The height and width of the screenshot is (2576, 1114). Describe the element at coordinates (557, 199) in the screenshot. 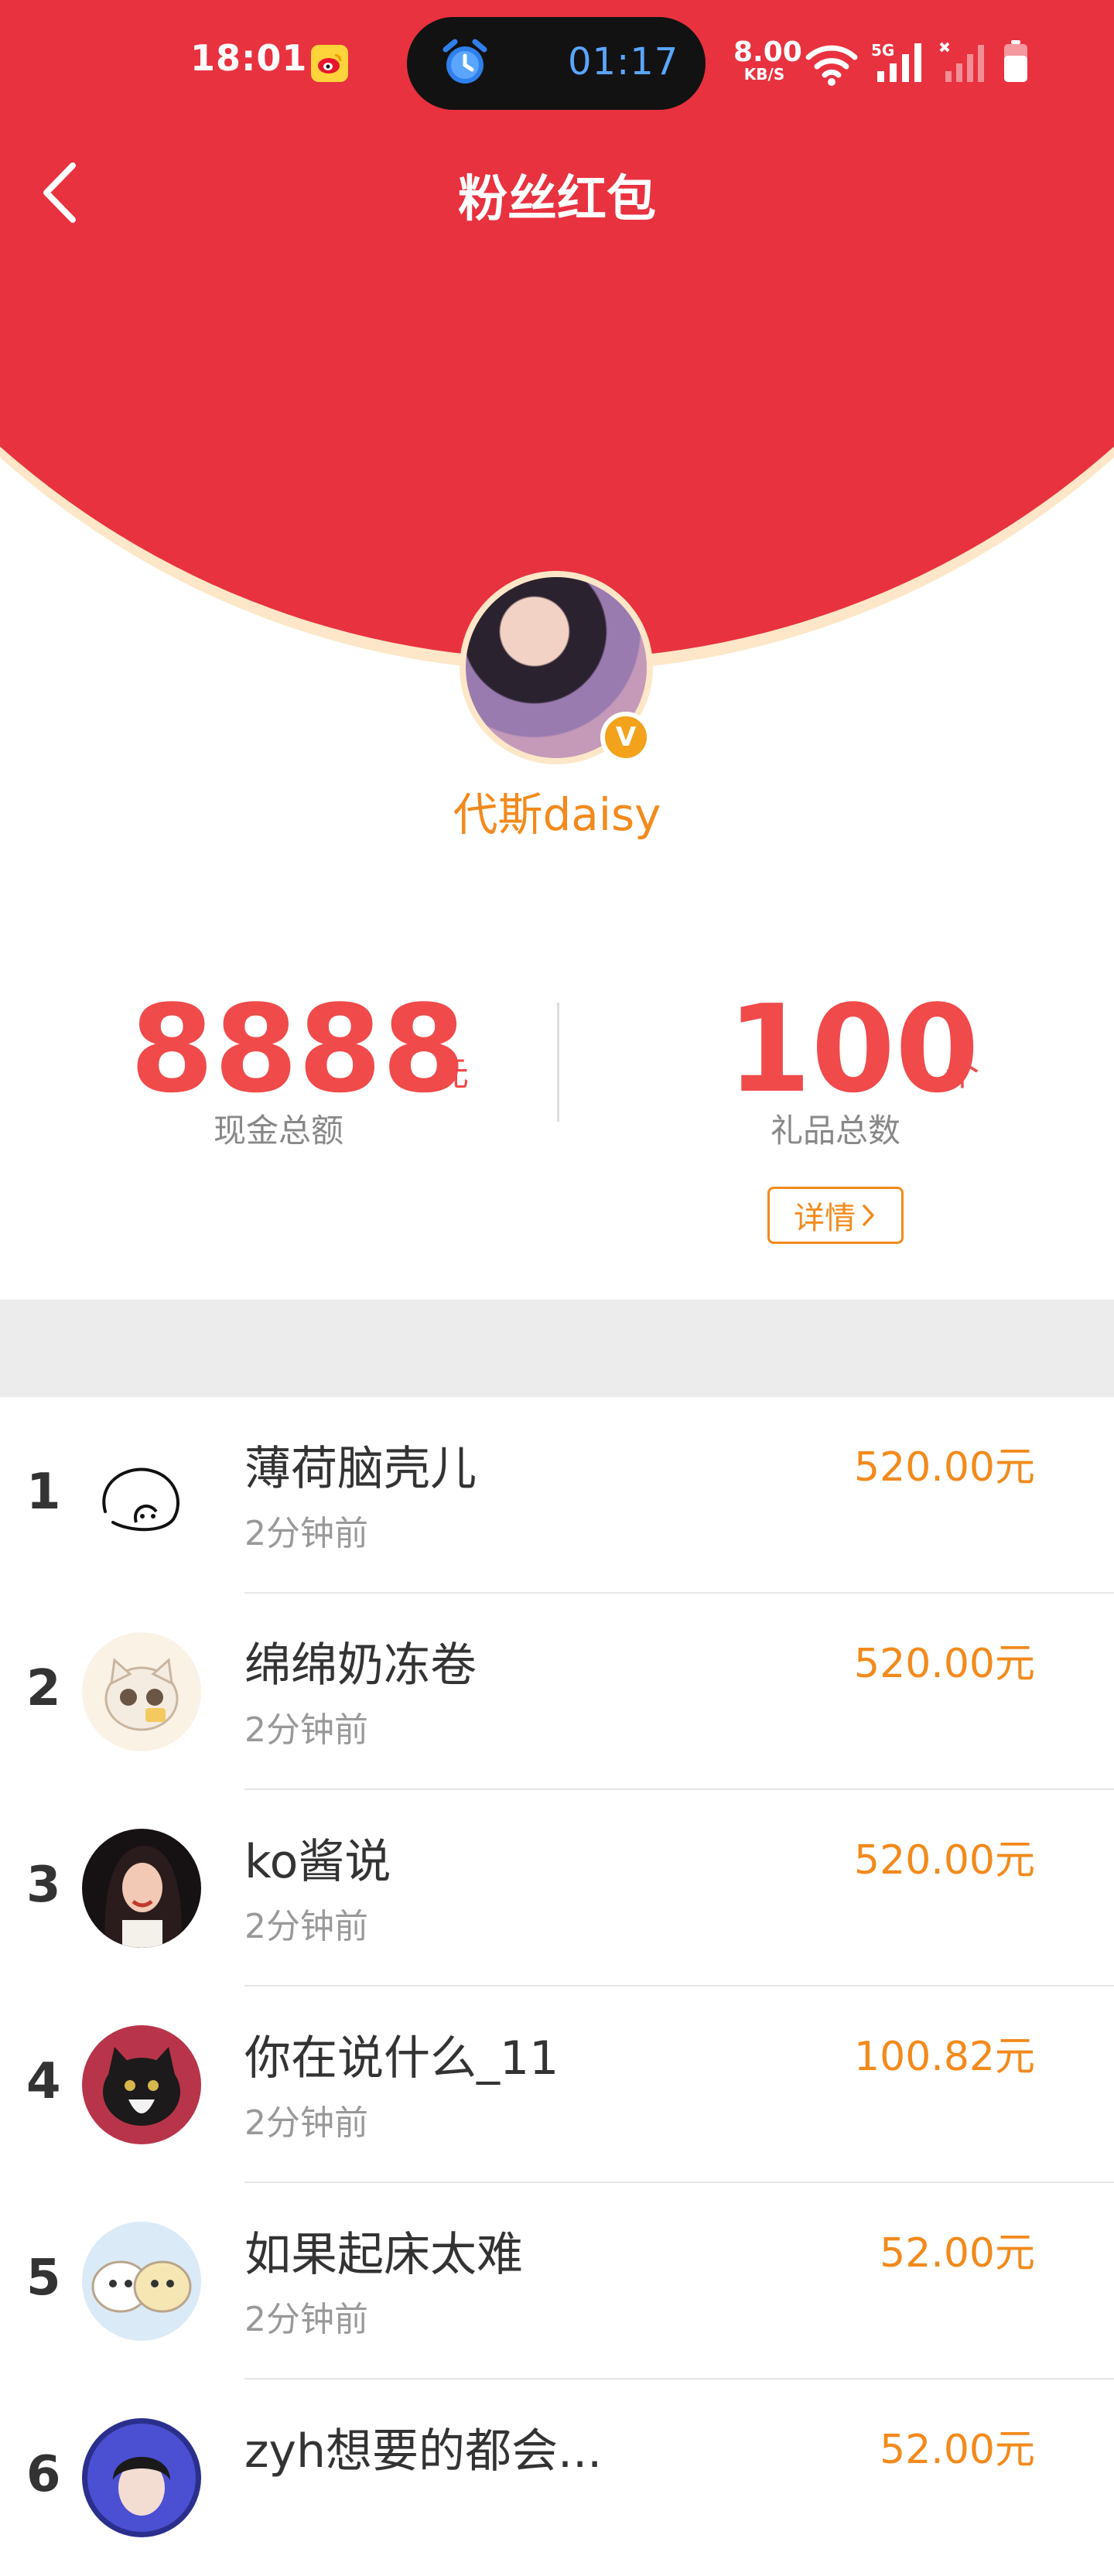

I see `page-title: 粉丝红包` at that location.